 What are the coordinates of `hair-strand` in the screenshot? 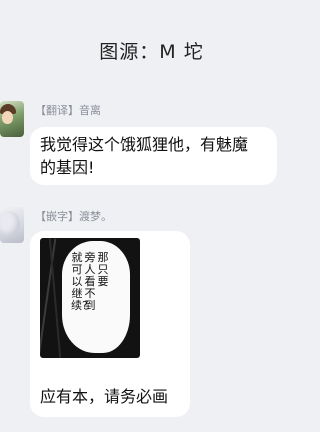 It's located at (55, 298).